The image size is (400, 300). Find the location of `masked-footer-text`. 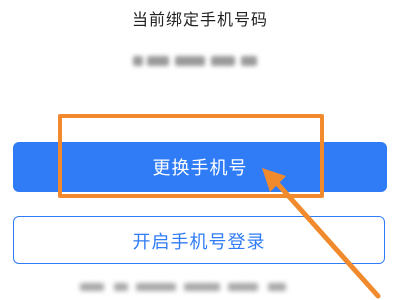

masked-footer-text is located at coordinates (210, 287).